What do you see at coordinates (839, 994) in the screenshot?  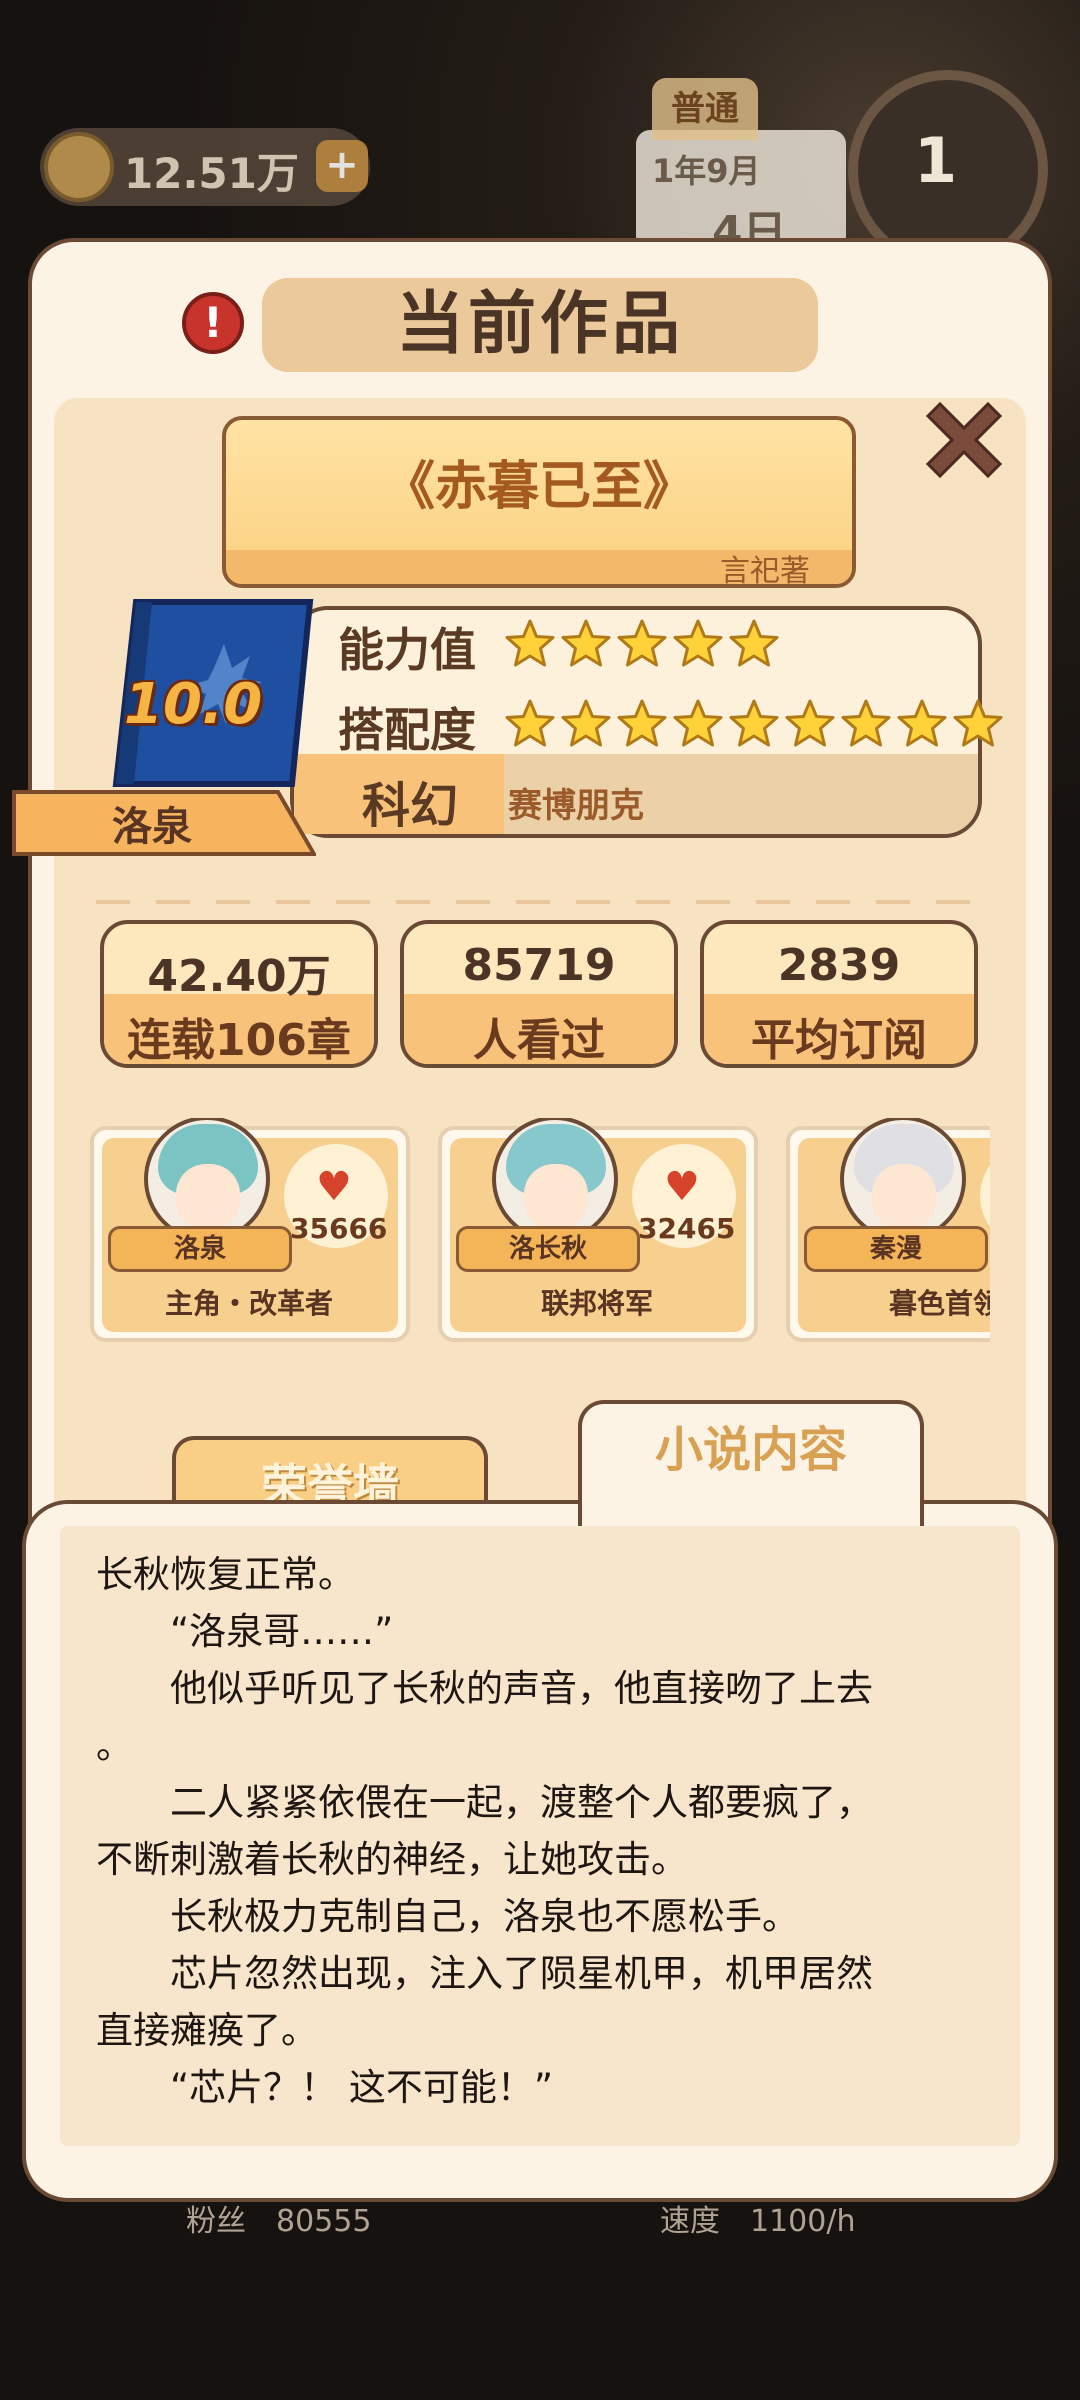 I see `metric-subscriptions: 2839 平均订阅` at bounding box center [839, 994].